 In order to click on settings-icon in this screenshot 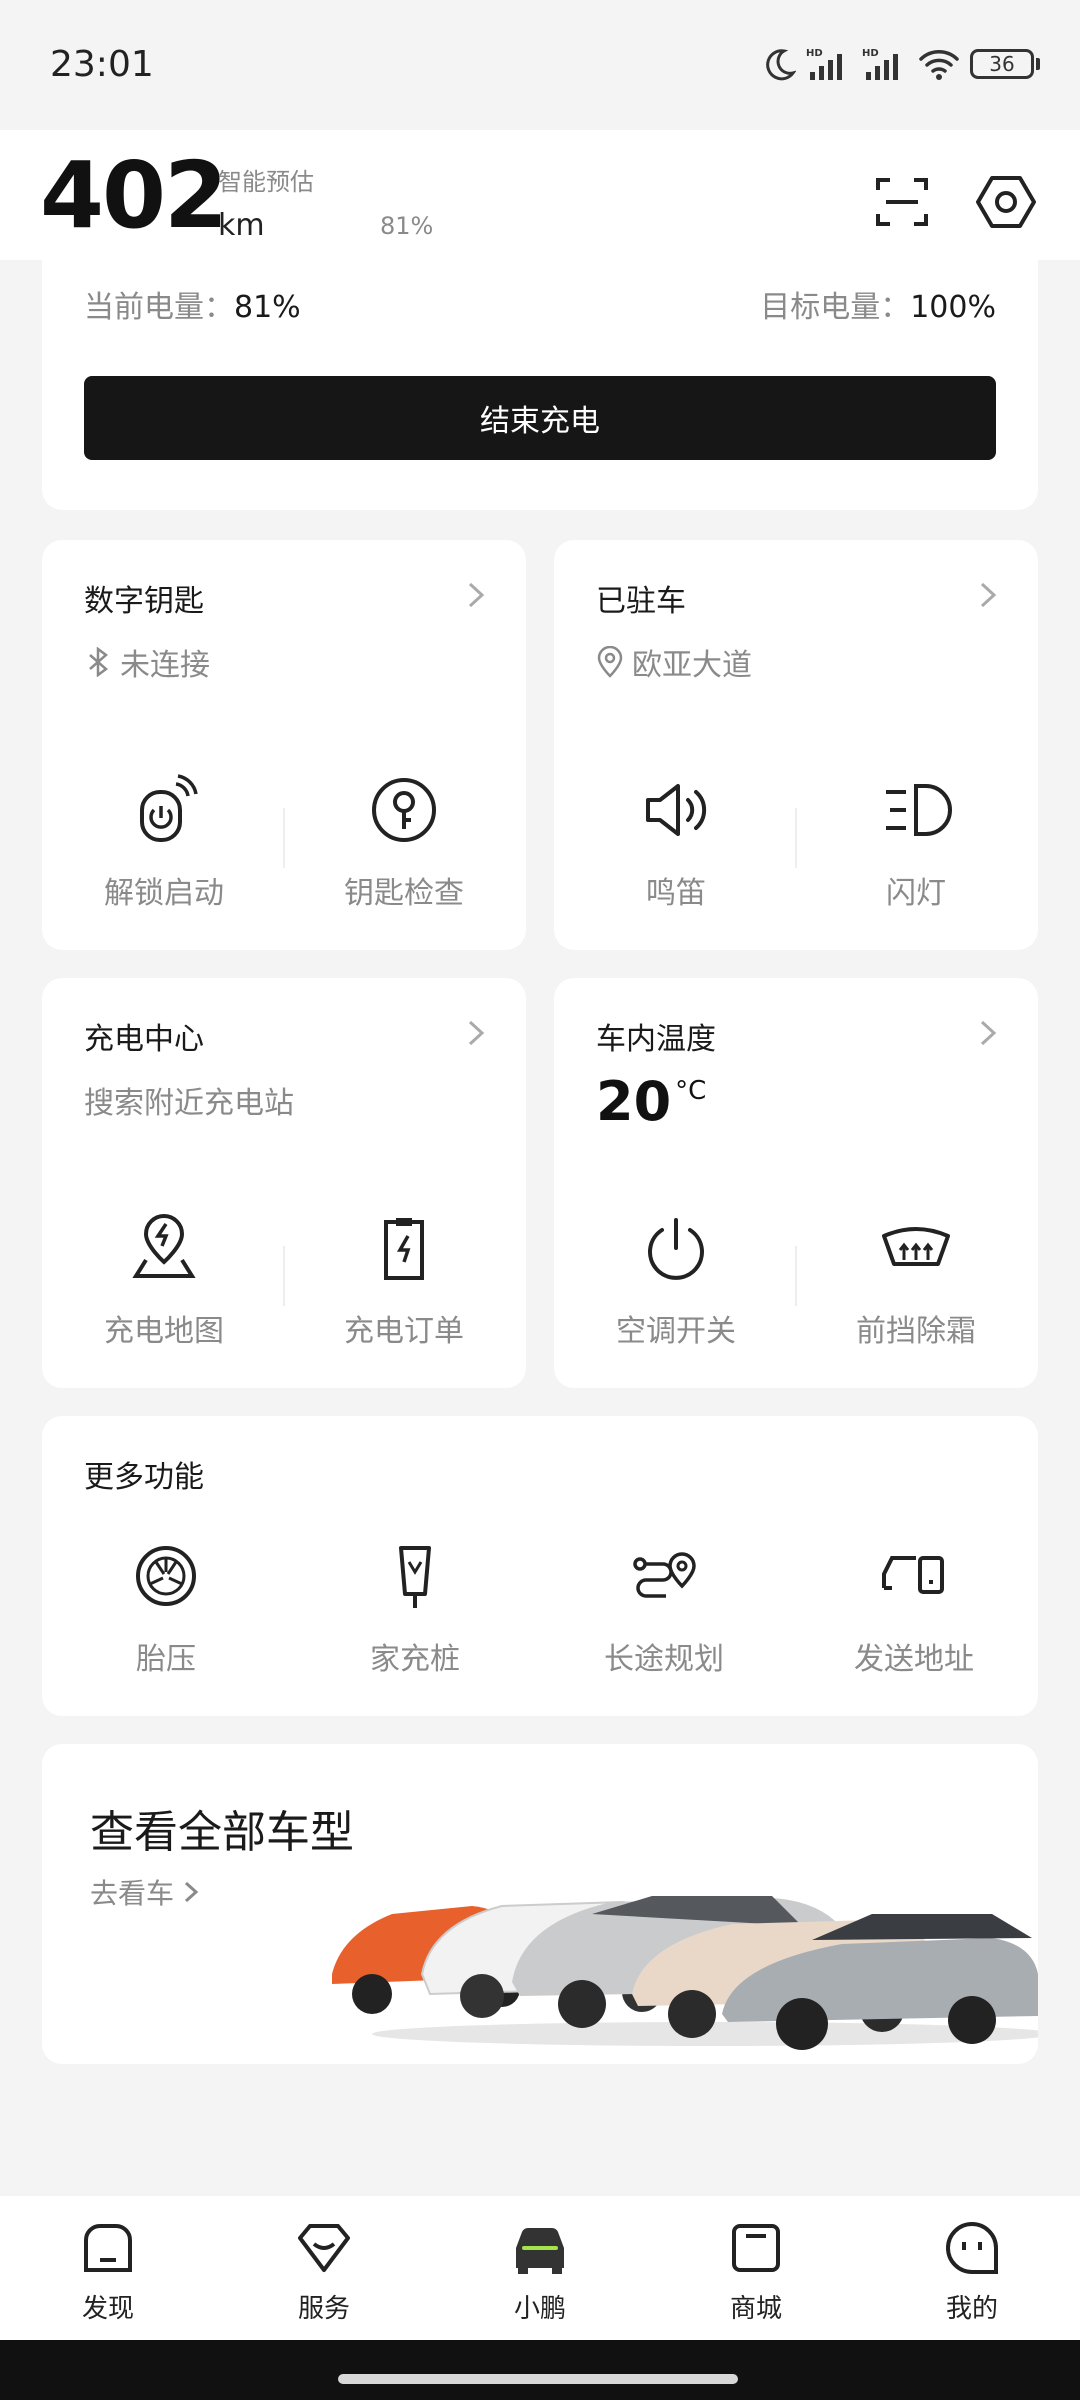, I will do `click(1006, 202)`.